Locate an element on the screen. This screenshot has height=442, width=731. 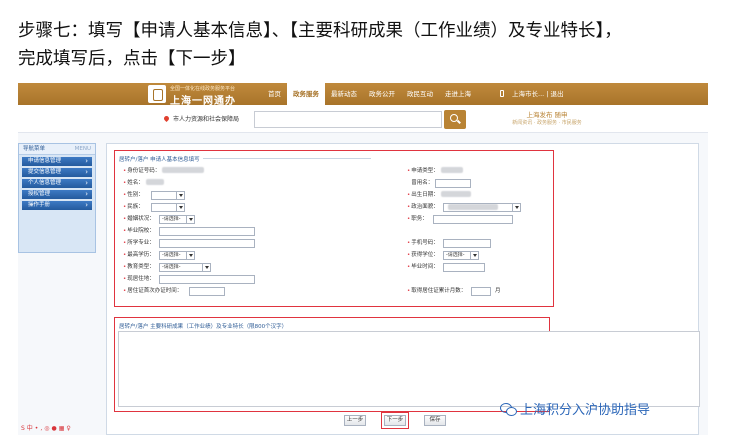
grad-time-input is located at coordinates (464, 267).